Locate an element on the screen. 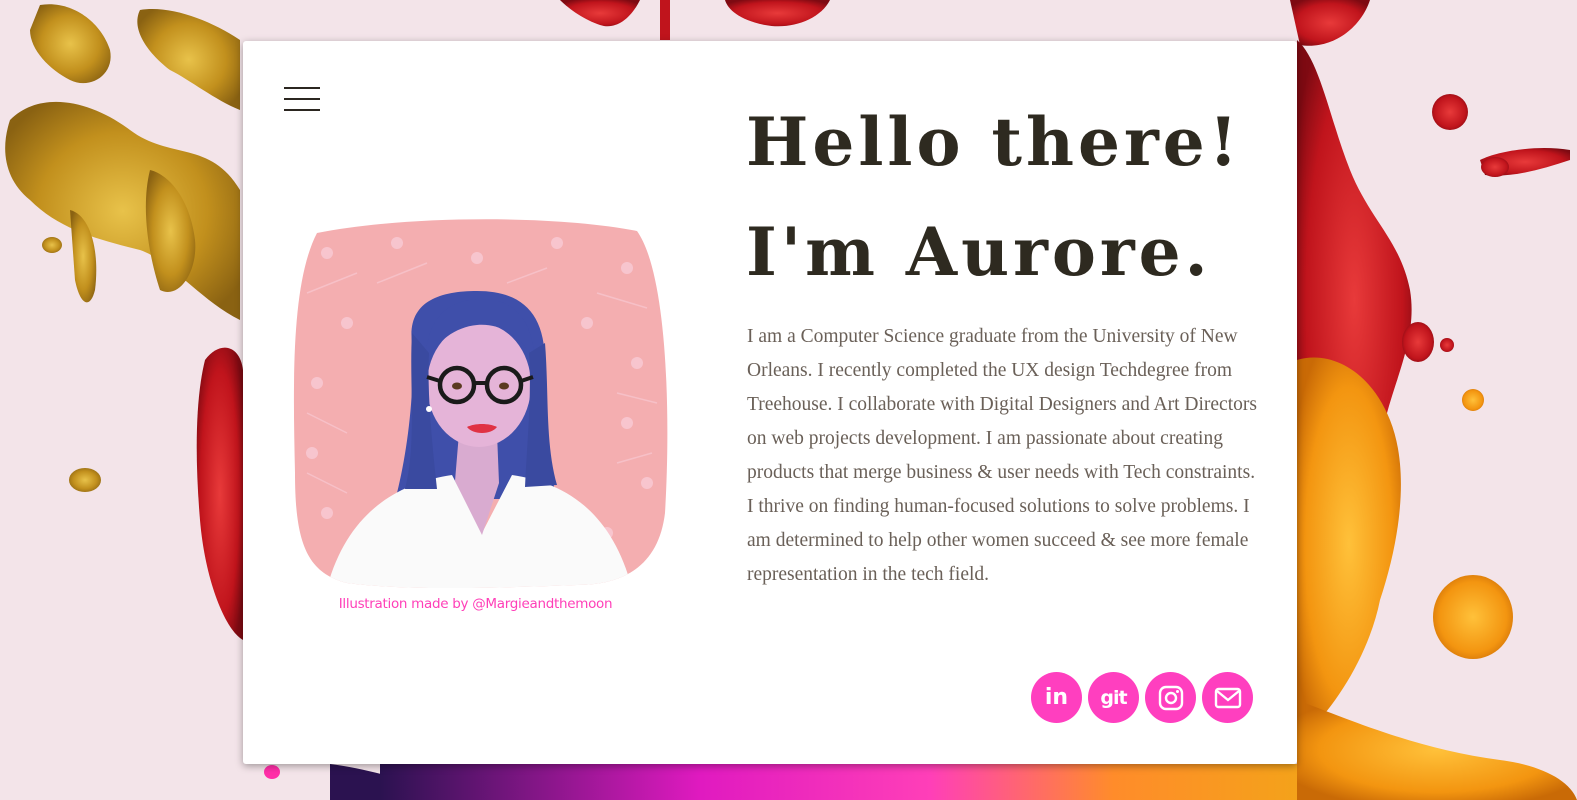  instagram-button is located at coordinates (1170, 697).